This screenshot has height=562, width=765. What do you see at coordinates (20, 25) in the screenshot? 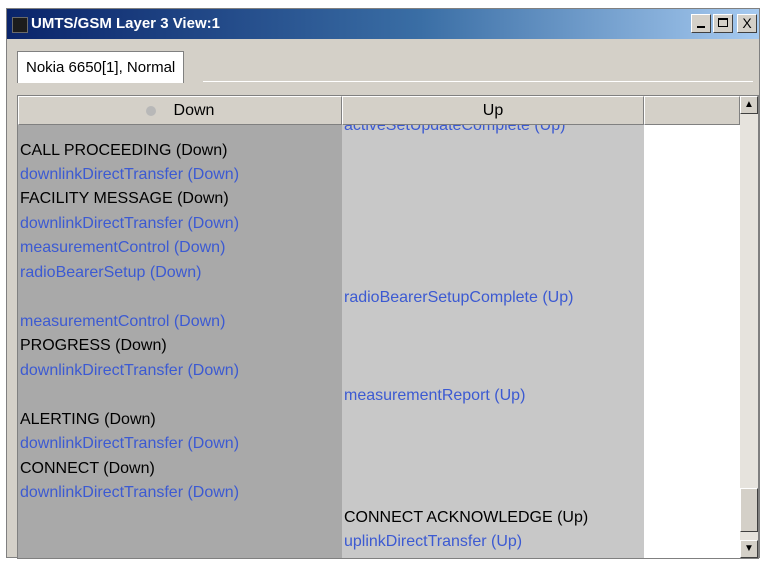
I see `app-icon` at bounding box center [20, 25].